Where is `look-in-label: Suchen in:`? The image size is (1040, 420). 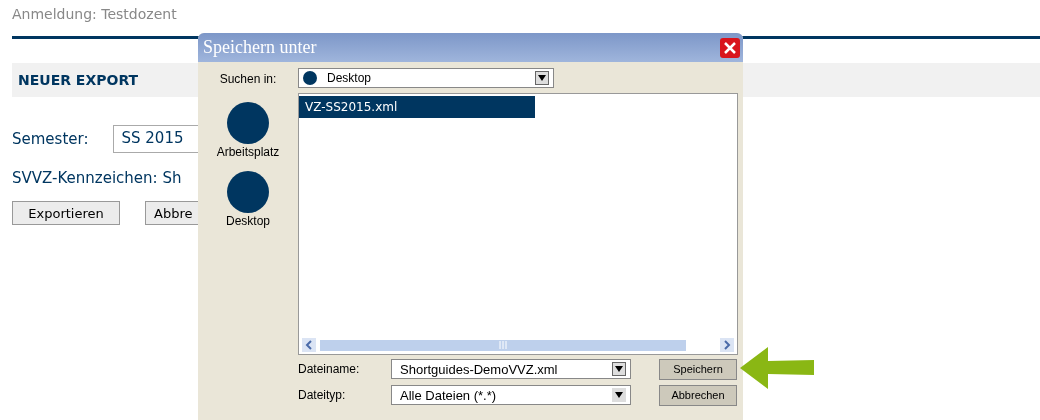 look-in-label: Suchen in: is located at coordinates (248, 80).